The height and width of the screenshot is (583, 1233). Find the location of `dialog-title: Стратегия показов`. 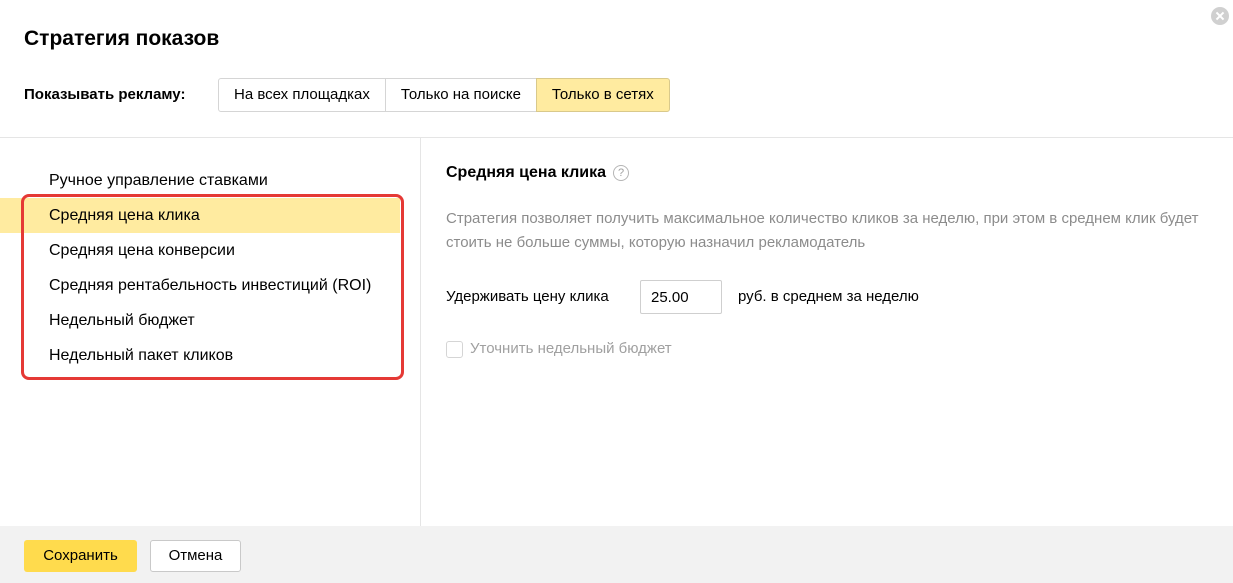

dialog-title: Стратегия показов is located at coordinates (122, 38).